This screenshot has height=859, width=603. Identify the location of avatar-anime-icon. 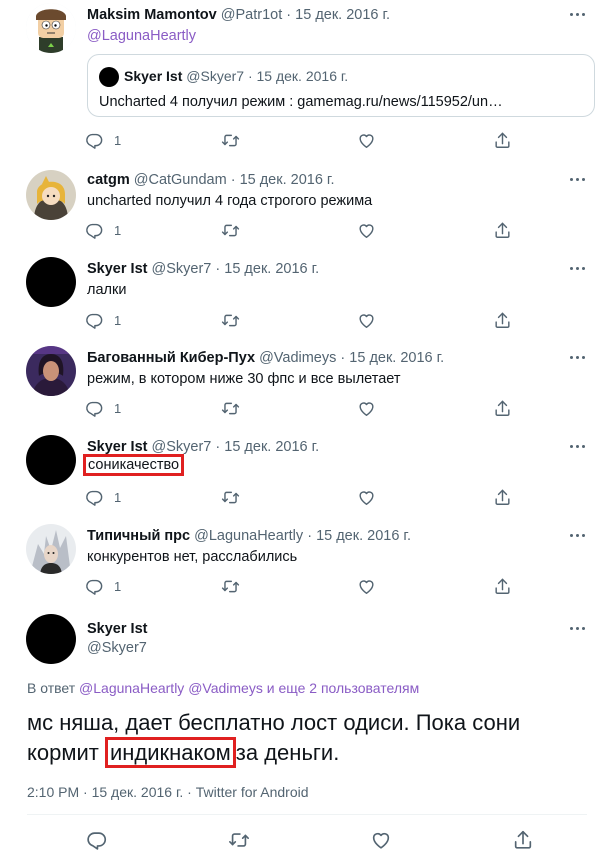
(51, 195).